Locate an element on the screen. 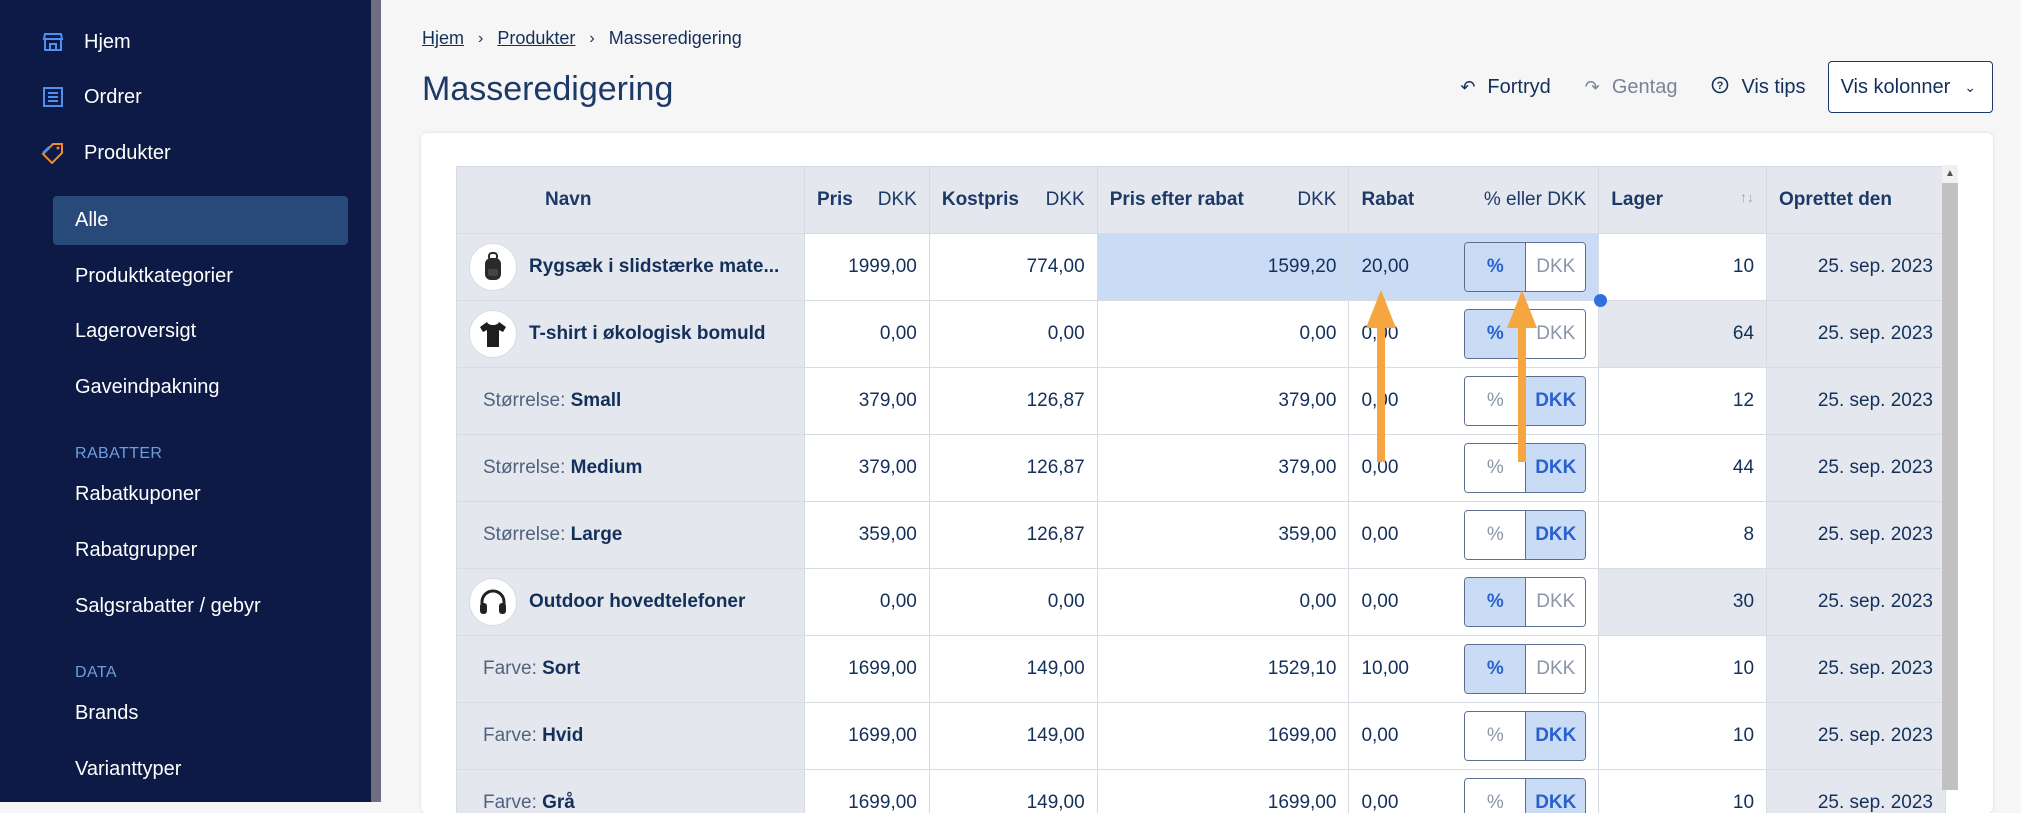  scroll-up-arrow-icon: ▲ is located at coordinates (1950, 174).